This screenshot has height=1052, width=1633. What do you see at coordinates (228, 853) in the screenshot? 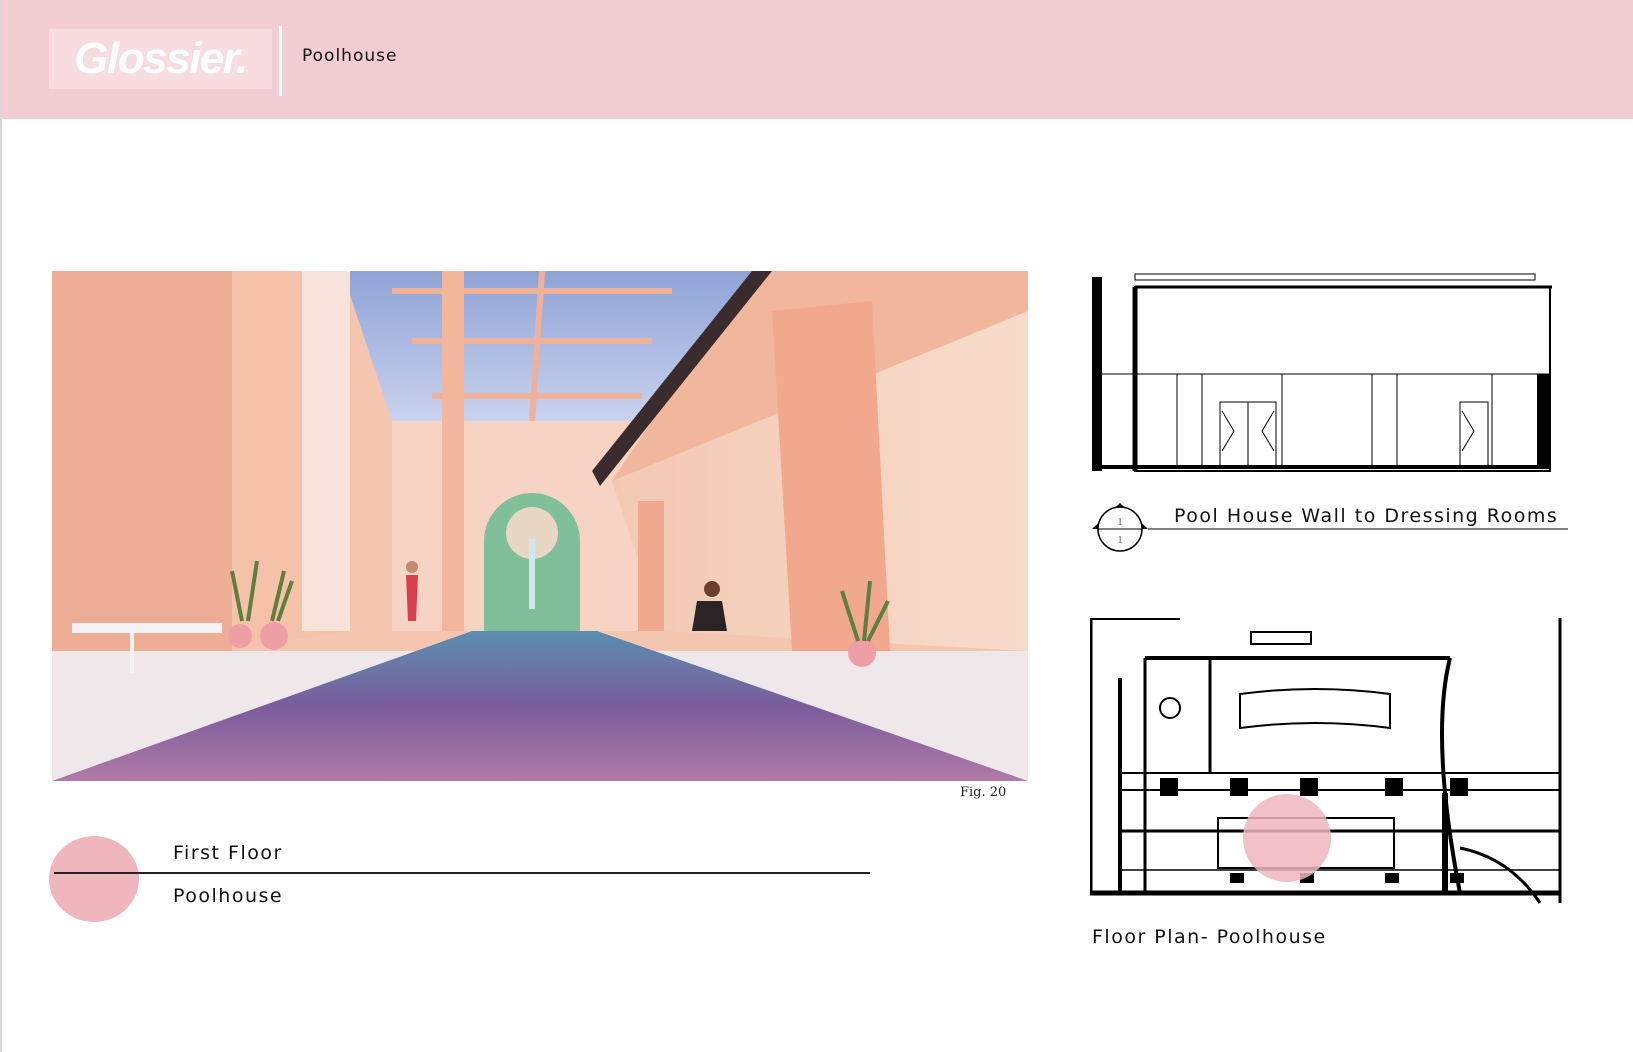
I see `floor-label: First Floor` at bounding box center [228, 853].